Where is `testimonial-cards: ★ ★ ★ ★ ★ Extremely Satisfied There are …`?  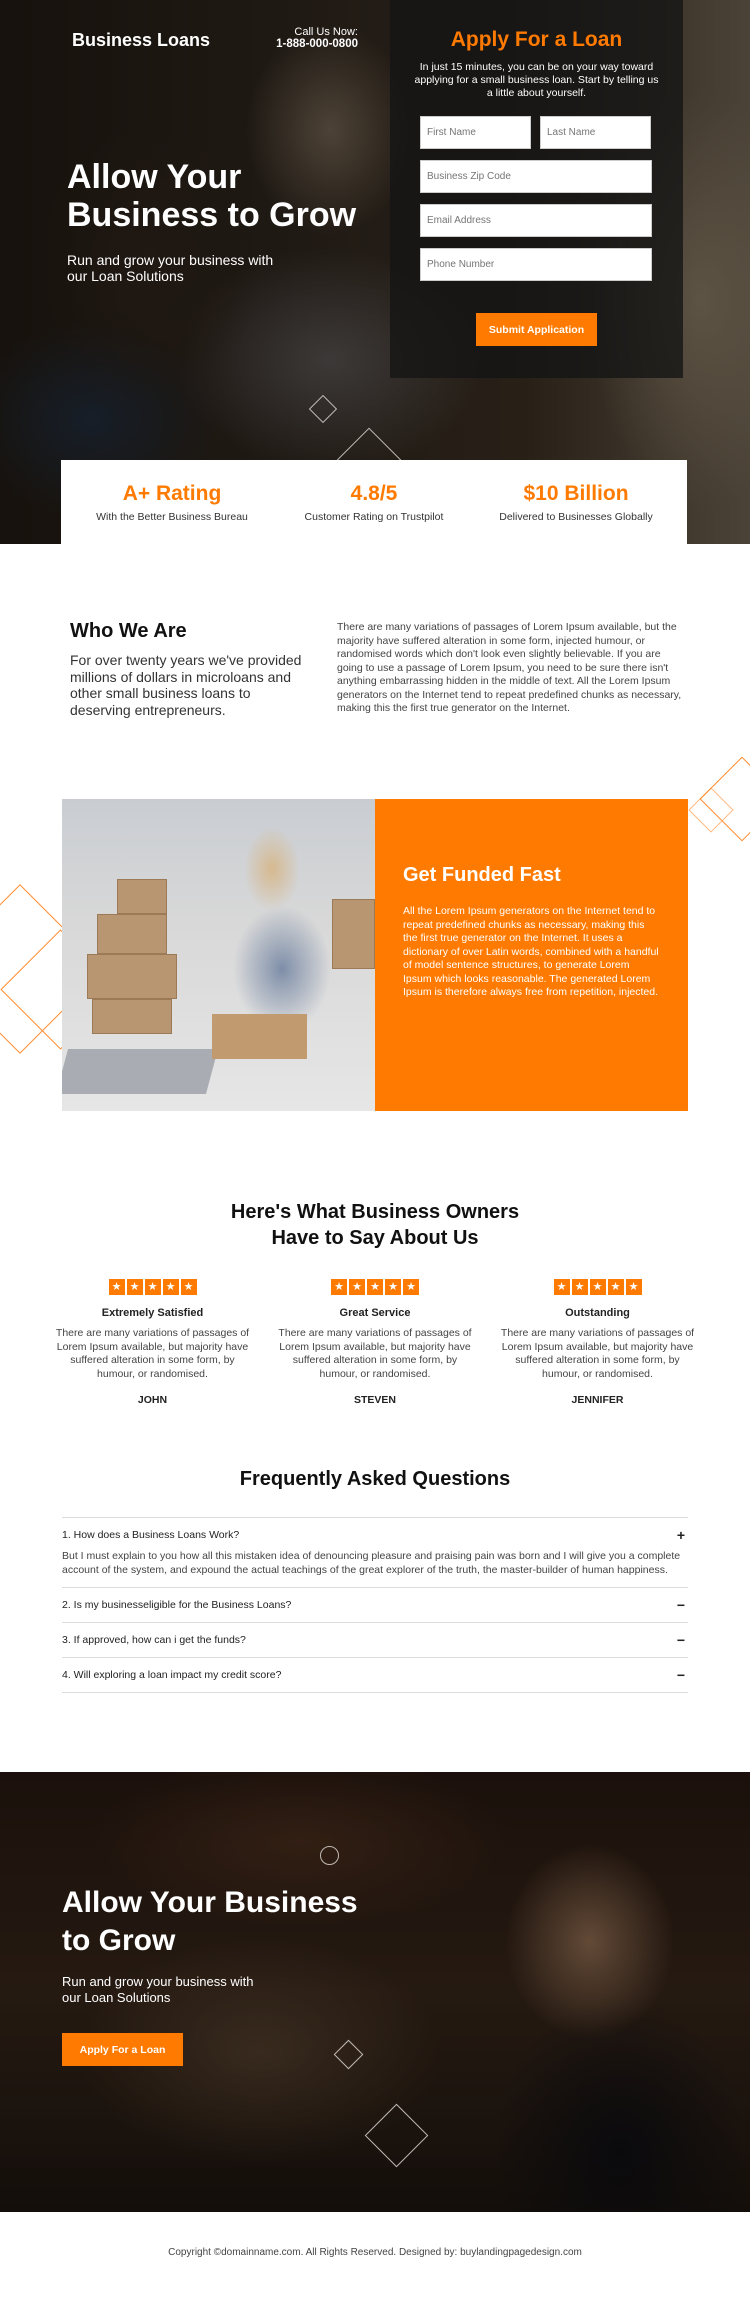 testimonial-cards: ★ ★ ★ ★ ★ Extremely Satisfied There are … is located at coordinates (375, 1341).